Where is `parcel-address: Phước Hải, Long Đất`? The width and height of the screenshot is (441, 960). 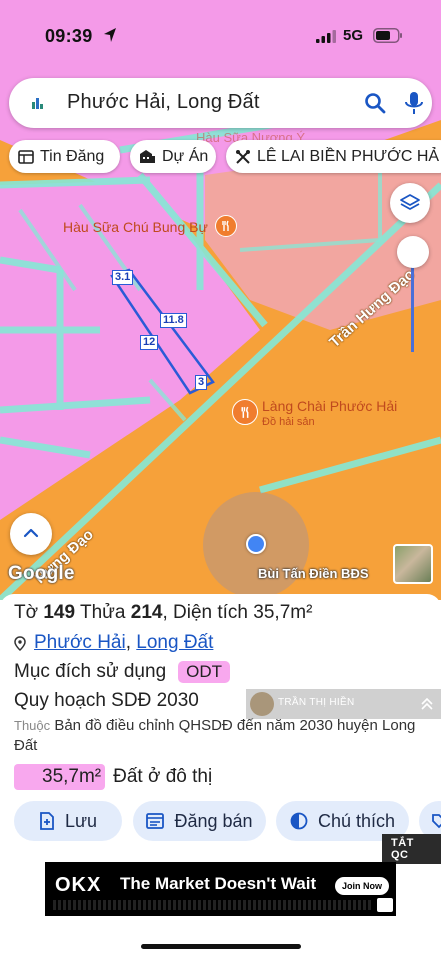
parcel-address: Phước Hải, Long Đất is located at coordinates (113, 643).